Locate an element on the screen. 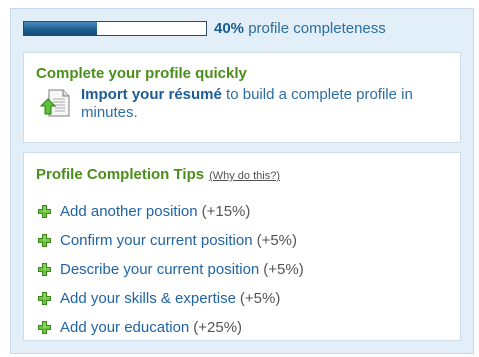 This screenshot has width=479, height=357. tip-item: Add your skills & expertise (+5%) is located at coordinates (171, 298).